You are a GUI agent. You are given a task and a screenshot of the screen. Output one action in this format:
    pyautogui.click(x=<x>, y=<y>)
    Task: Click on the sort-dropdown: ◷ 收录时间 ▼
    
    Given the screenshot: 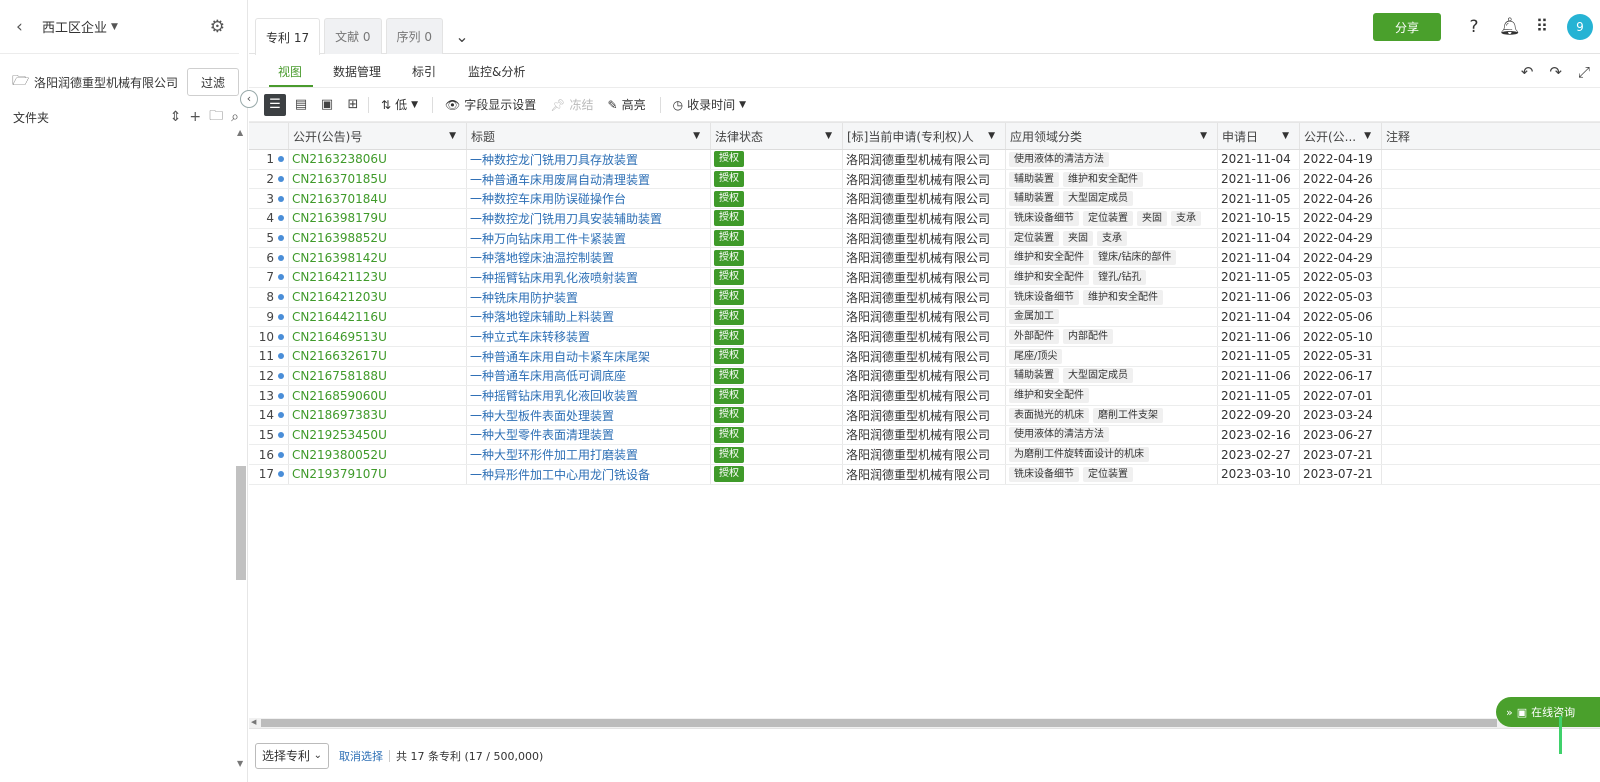 What is the action you would take?
    pyautogui.click(x=709, y=104)
    